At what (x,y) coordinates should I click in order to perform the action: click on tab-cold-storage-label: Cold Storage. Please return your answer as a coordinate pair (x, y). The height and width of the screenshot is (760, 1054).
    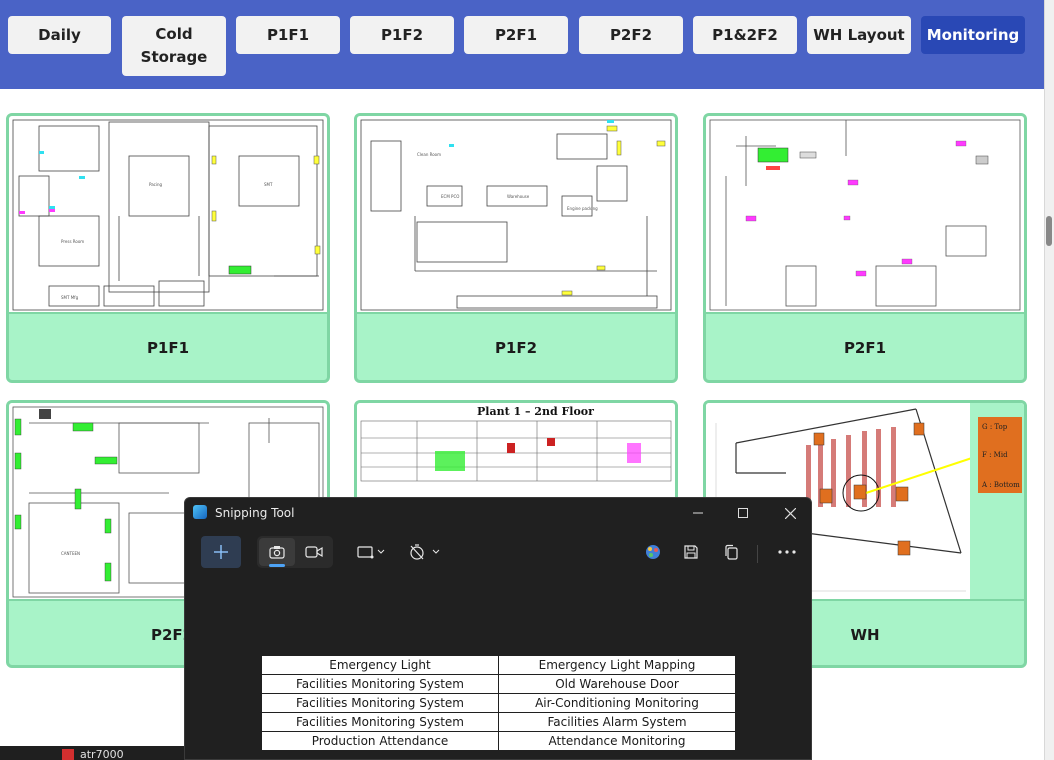
    Looking at the image, I should click on (174, 45).